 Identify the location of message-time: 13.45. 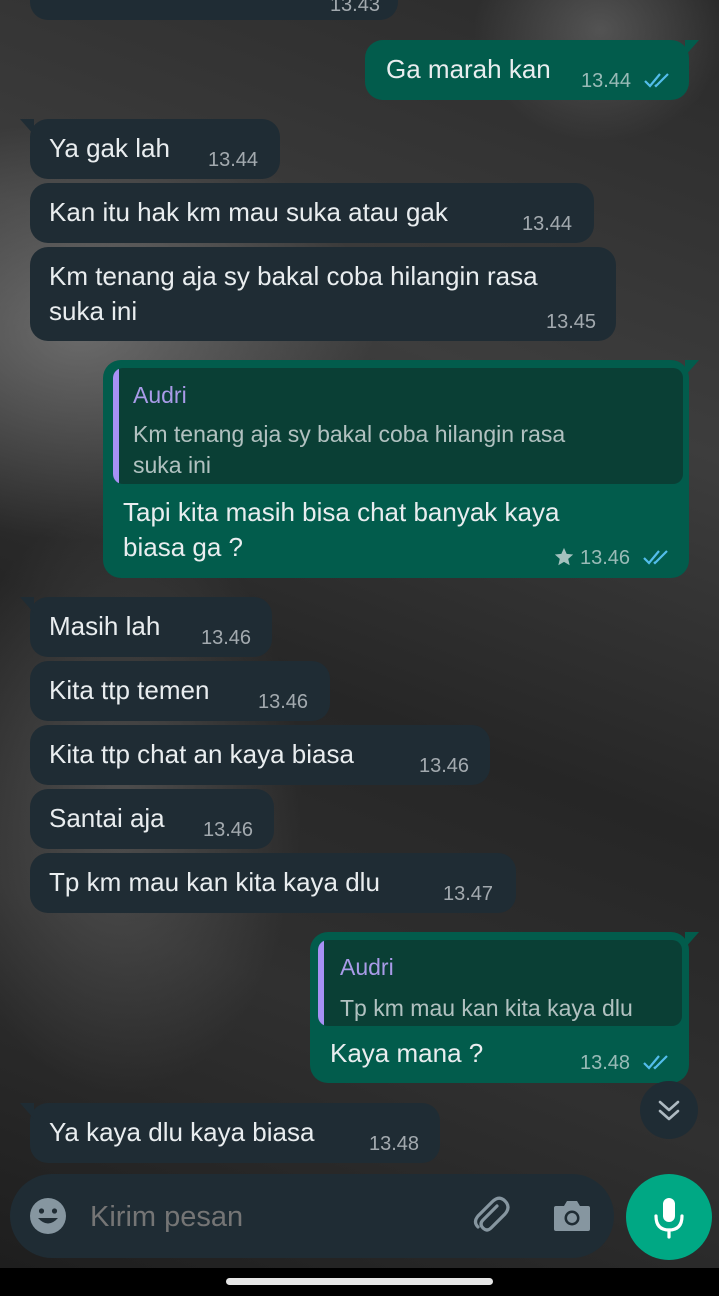
(571, 322).